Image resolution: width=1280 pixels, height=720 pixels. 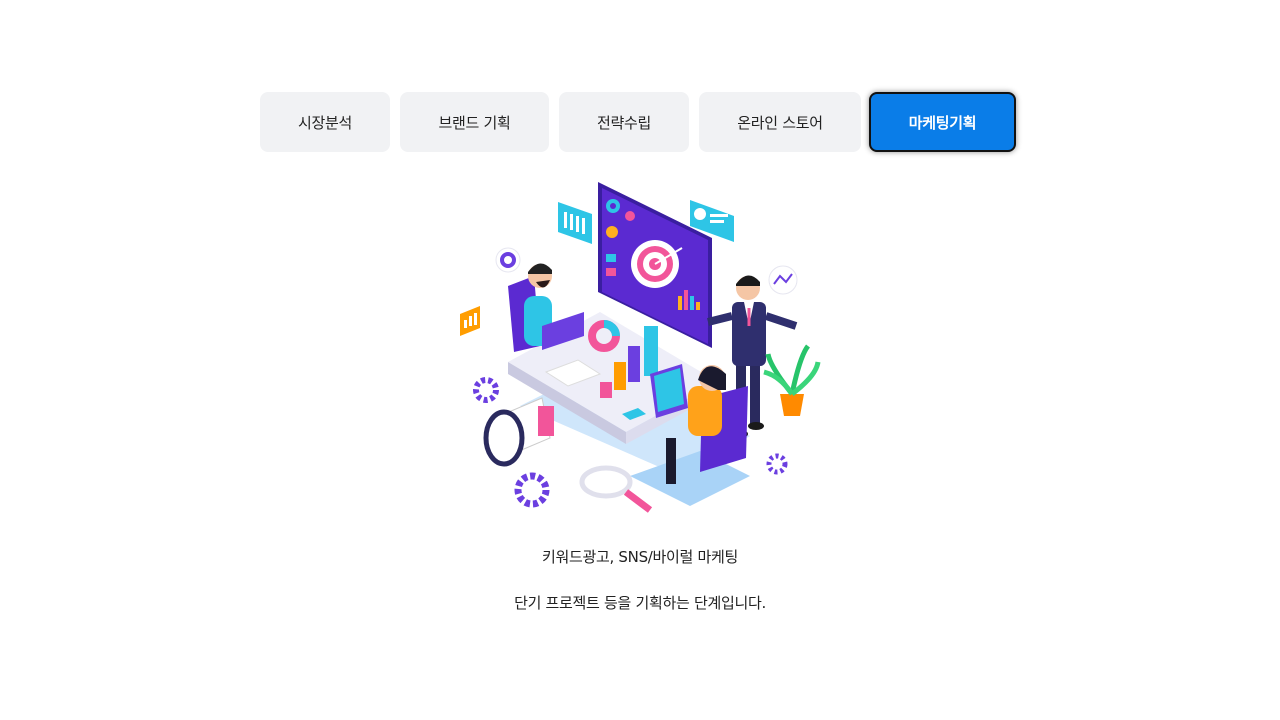 What do you see at coordinates (640, 603) in the screenshot?
I see `description-line-2: 단기 프로젝트 등을 기획하는 단계입니다.` at bounding box center [640, 603].